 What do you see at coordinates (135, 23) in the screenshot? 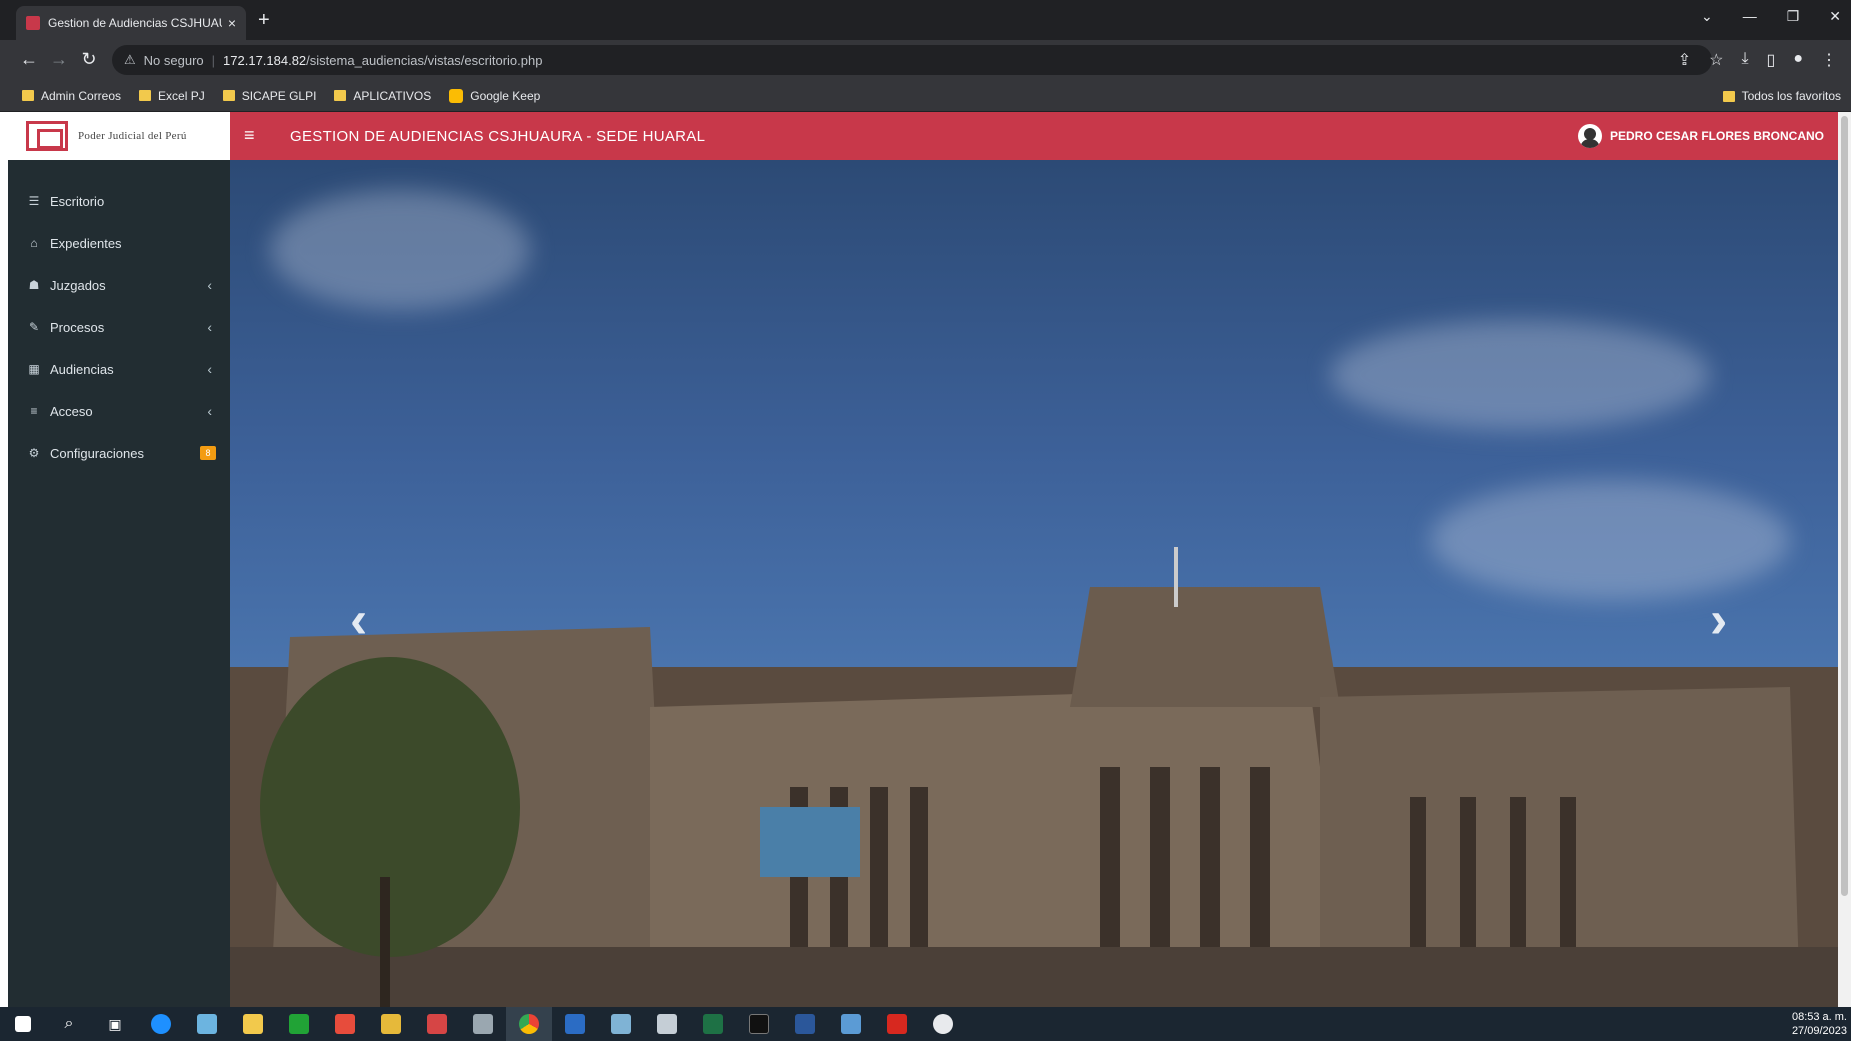
I see `tab-title: Gestion de Audiencias CSJHUAURA` at bounding box center [135, 23].